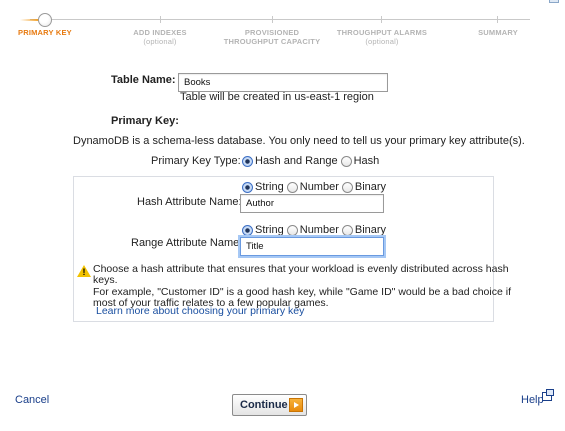  I want to click on primary-key-type-group: Hash and Range Hash, so click(312, 161).